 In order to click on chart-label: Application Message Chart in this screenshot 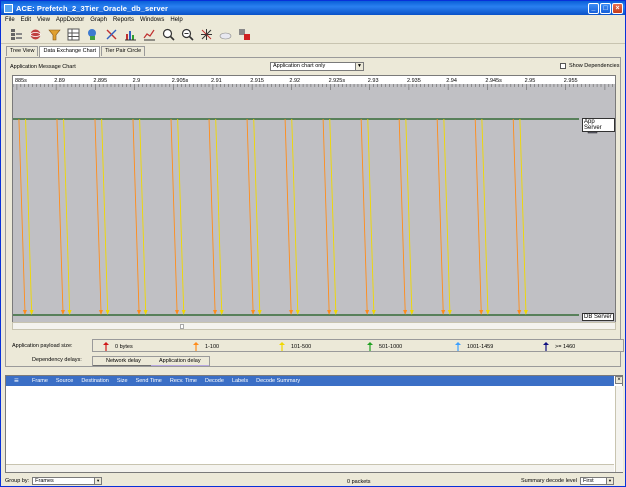, I will do `click(43, 67)`.